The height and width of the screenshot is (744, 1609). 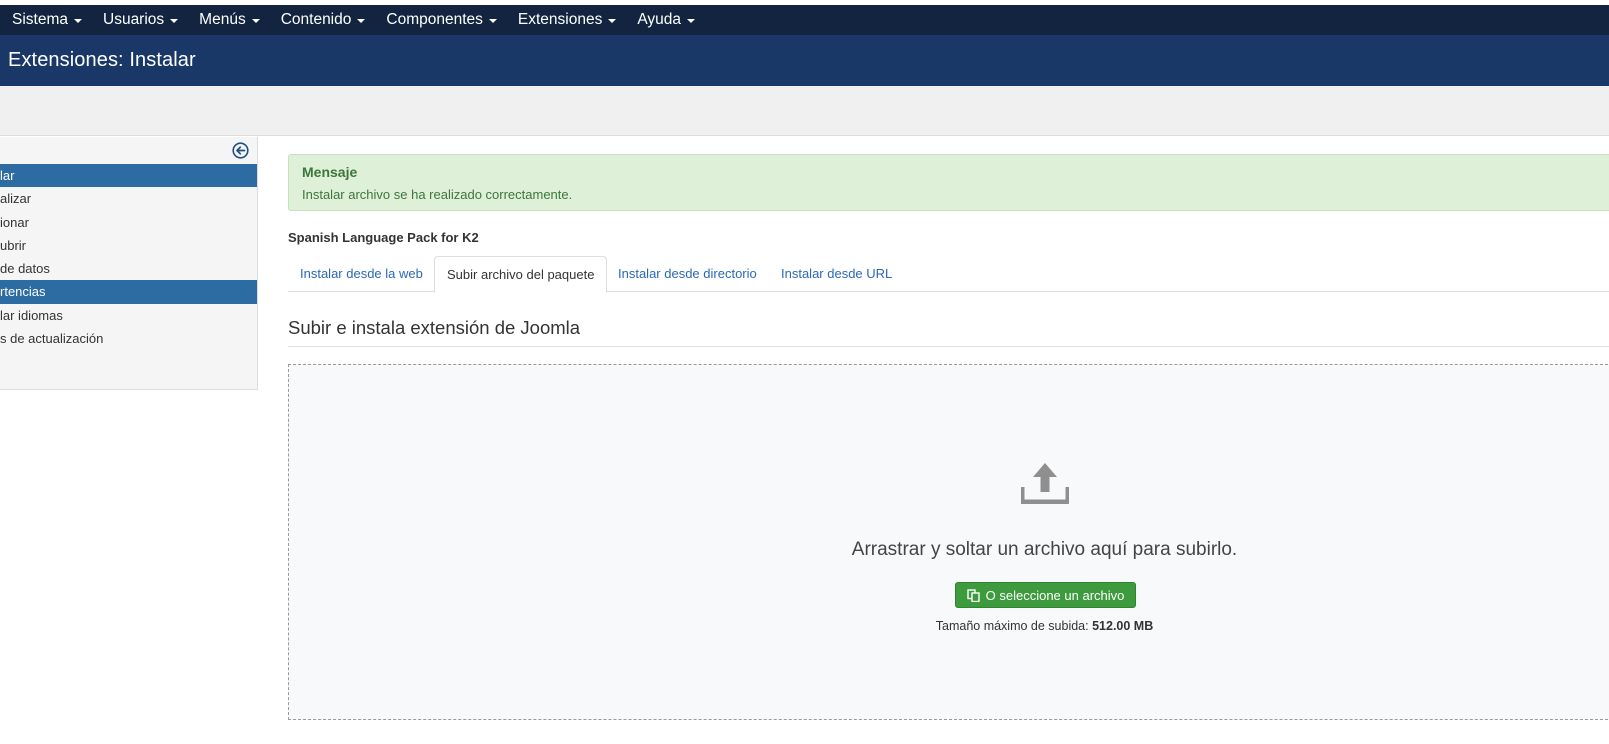 I want to click on menu-ayuda: Ayuda, so click(x=665, y=20).